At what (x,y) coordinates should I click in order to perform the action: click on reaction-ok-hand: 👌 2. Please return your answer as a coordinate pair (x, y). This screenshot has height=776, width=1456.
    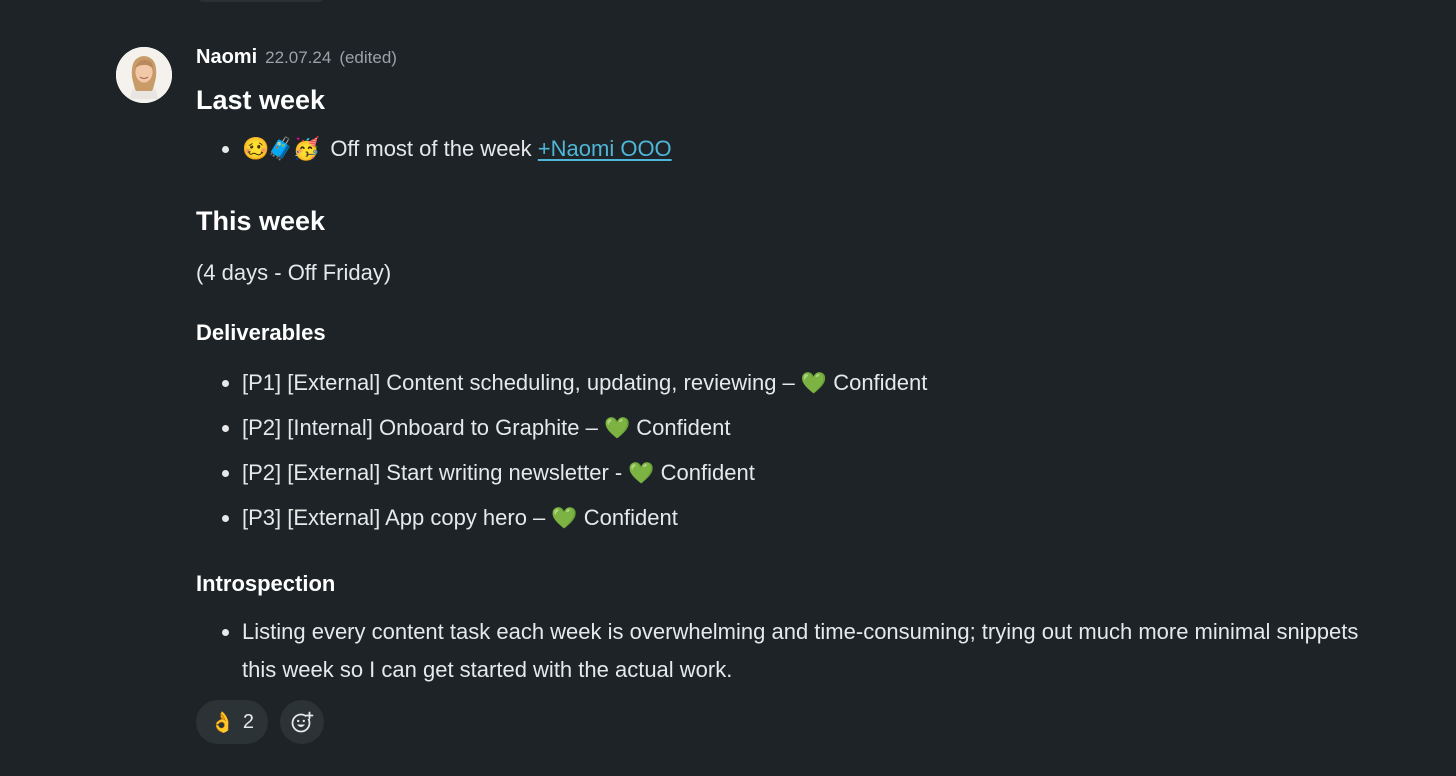
    Looking at the image, I should click on (232, 722).